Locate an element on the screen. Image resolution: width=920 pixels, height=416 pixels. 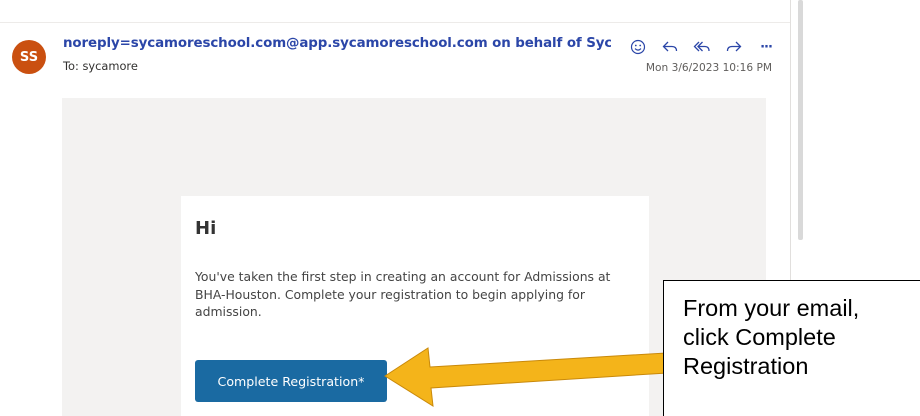
reply-all-icon is located at coordinates (702, 47).